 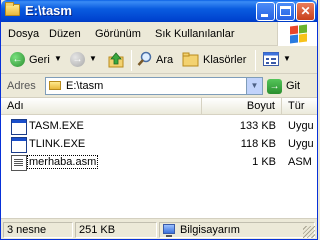 What do you see at coordinates (48, 10) in the screenshot?
I see `window-title: E:\tasm` at bounding box center [48, 10].